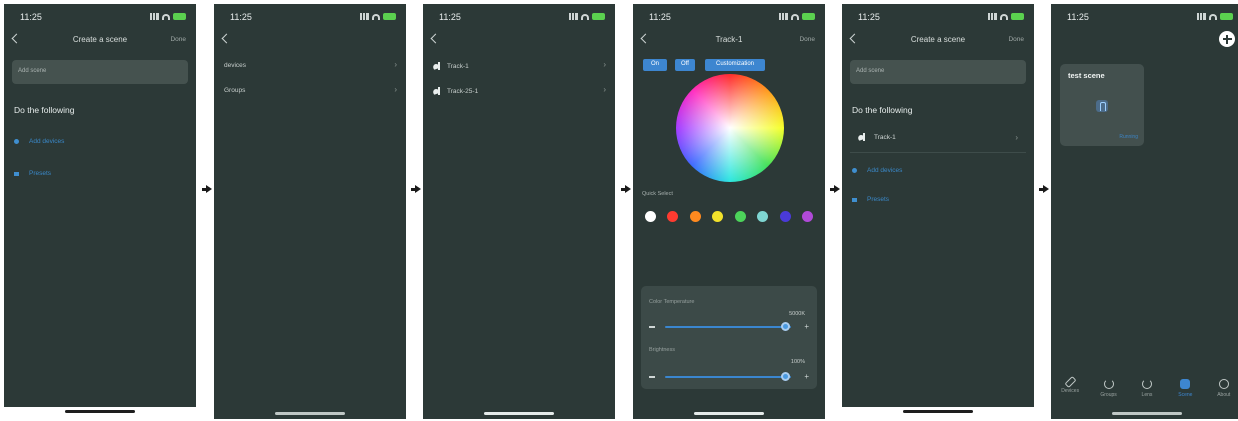  Describe the element at coordinates (1227, 39) in the screenshot. I see `add-scene-plus-icon` at that location.